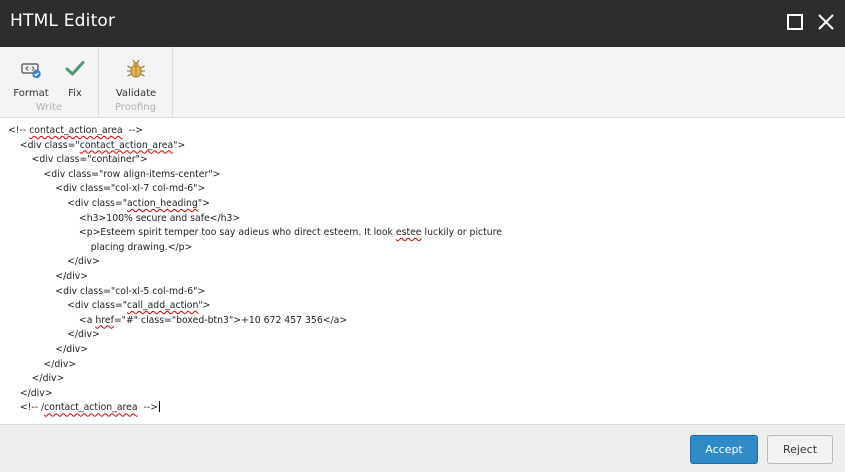 This screenshot has height=472, width=845. Describe the element at coordinates (104, 320) in the screenshot. I see `spellcheck-word: href` at that location.